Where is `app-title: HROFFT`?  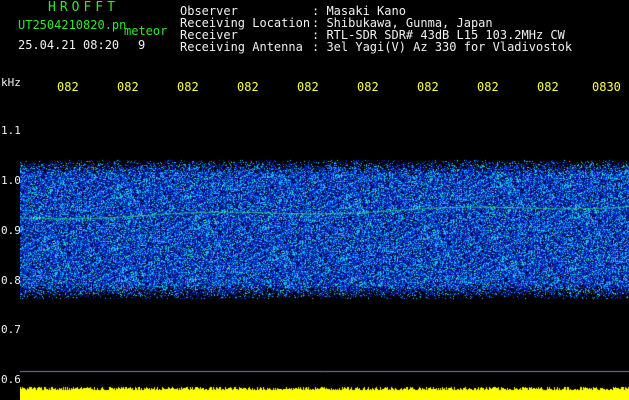
app-title: HROFFT is located at coordinates (83, 7).